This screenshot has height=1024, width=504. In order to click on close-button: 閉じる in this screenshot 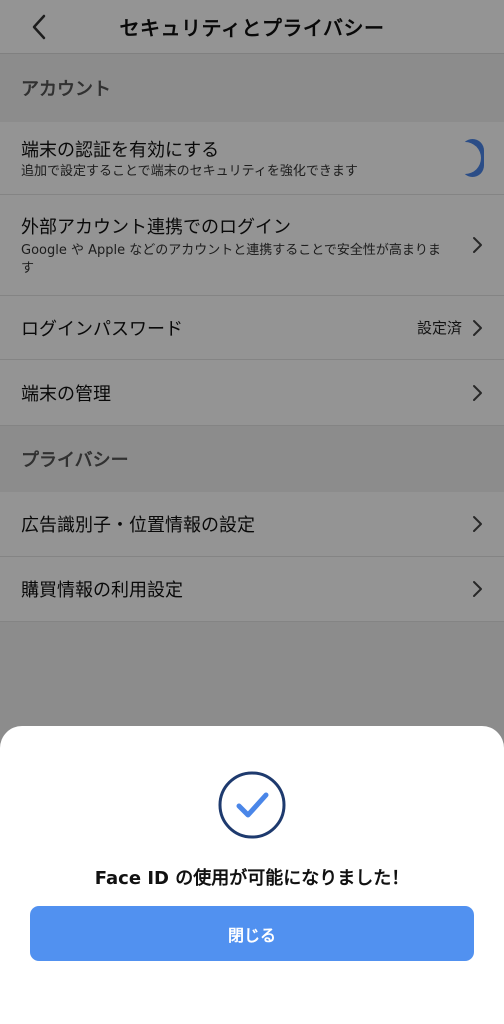, I will do `click(252, 933)`.